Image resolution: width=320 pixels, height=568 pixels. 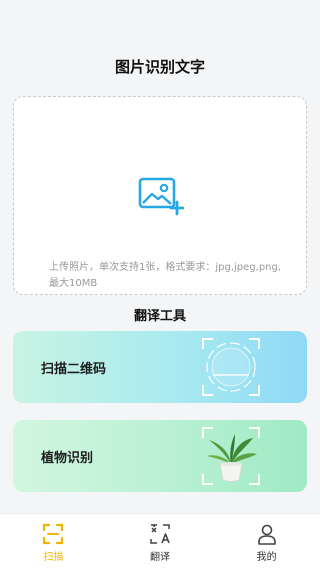 I want to click on tab-translate-label: 翻译, so click(x=160, y=557).